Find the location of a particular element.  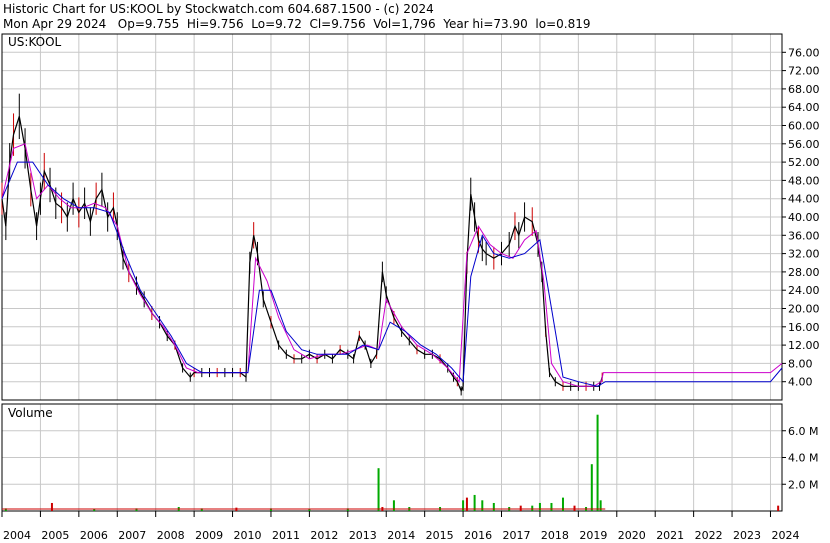

y-tick-label-20.00: 20.00 is located at coordinates (804, 309).